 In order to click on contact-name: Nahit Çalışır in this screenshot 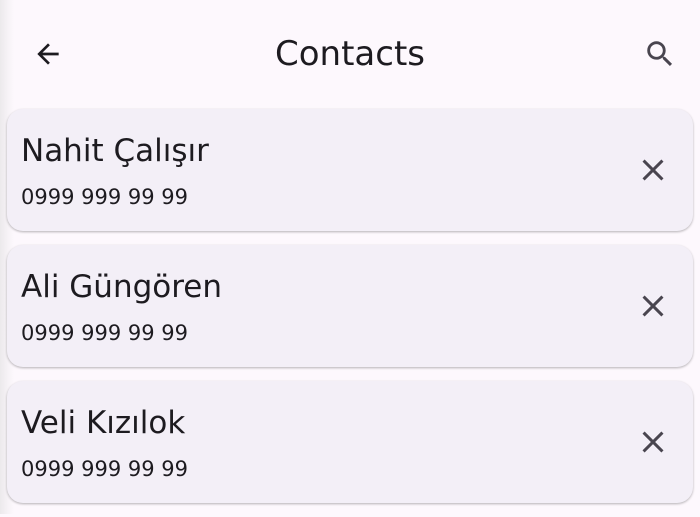, I will do `click(115, 151)`.